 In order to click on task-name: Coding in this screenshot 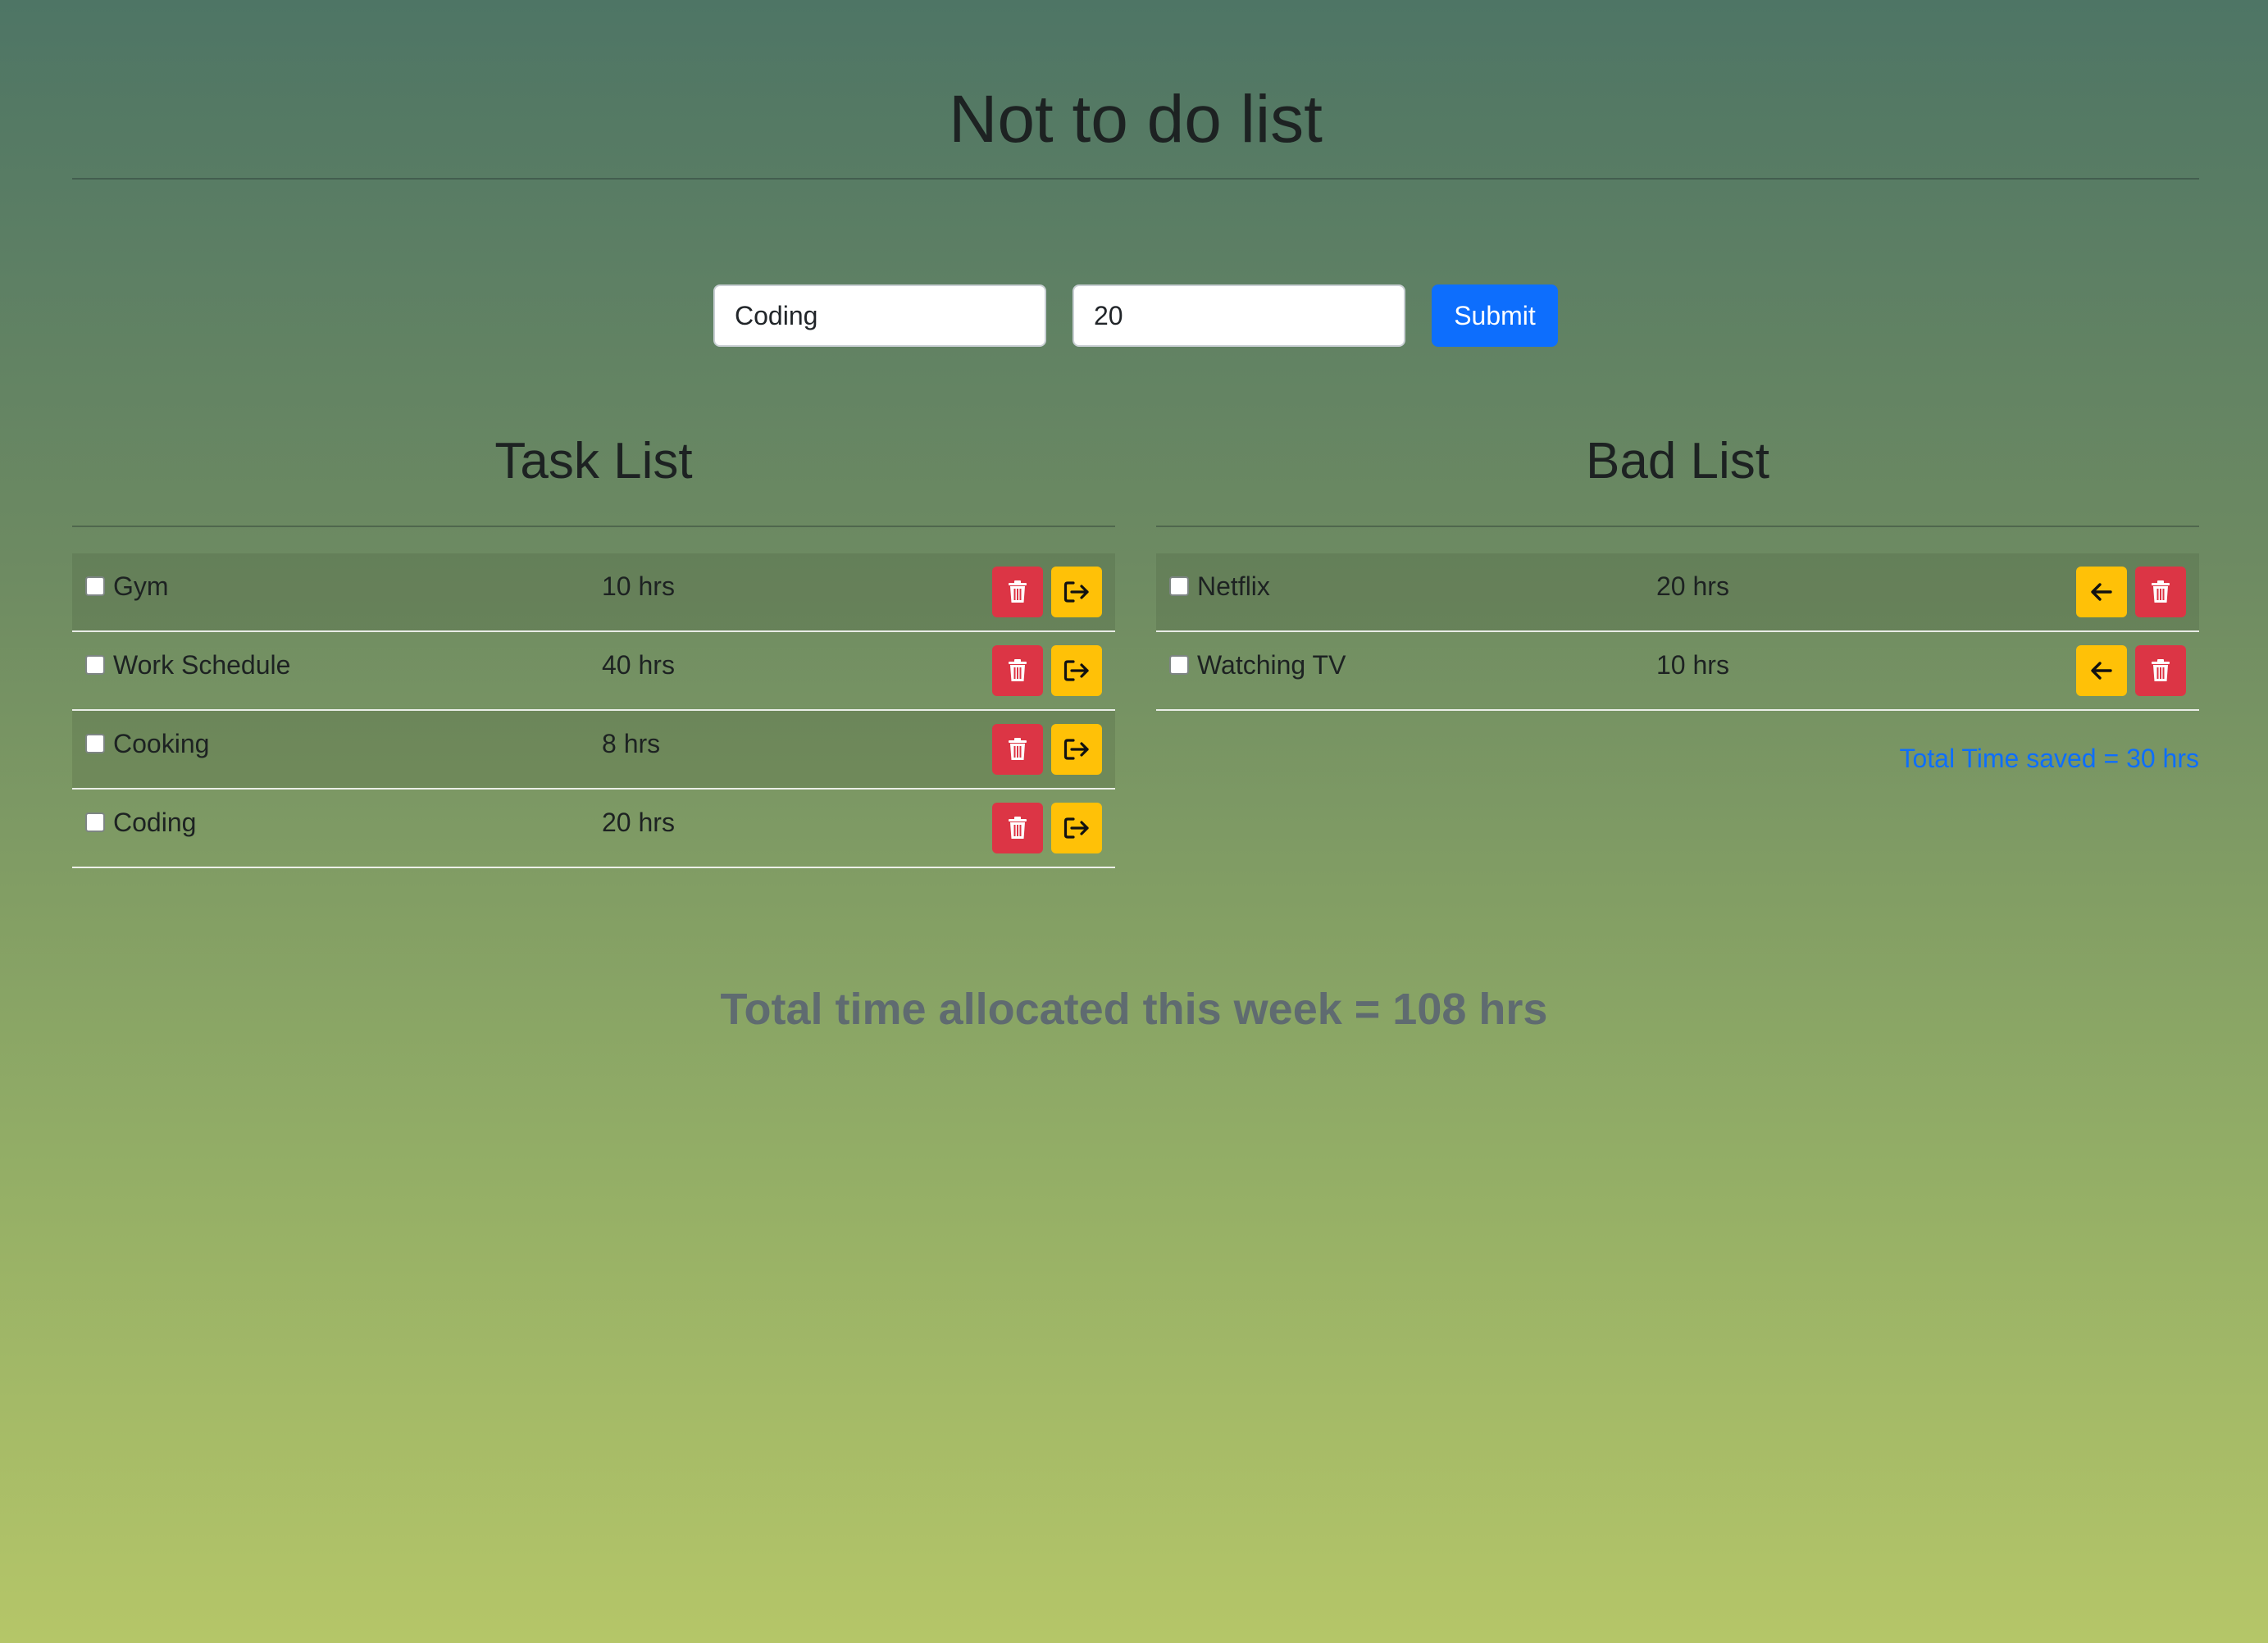, I will do `click(155, 822)`.